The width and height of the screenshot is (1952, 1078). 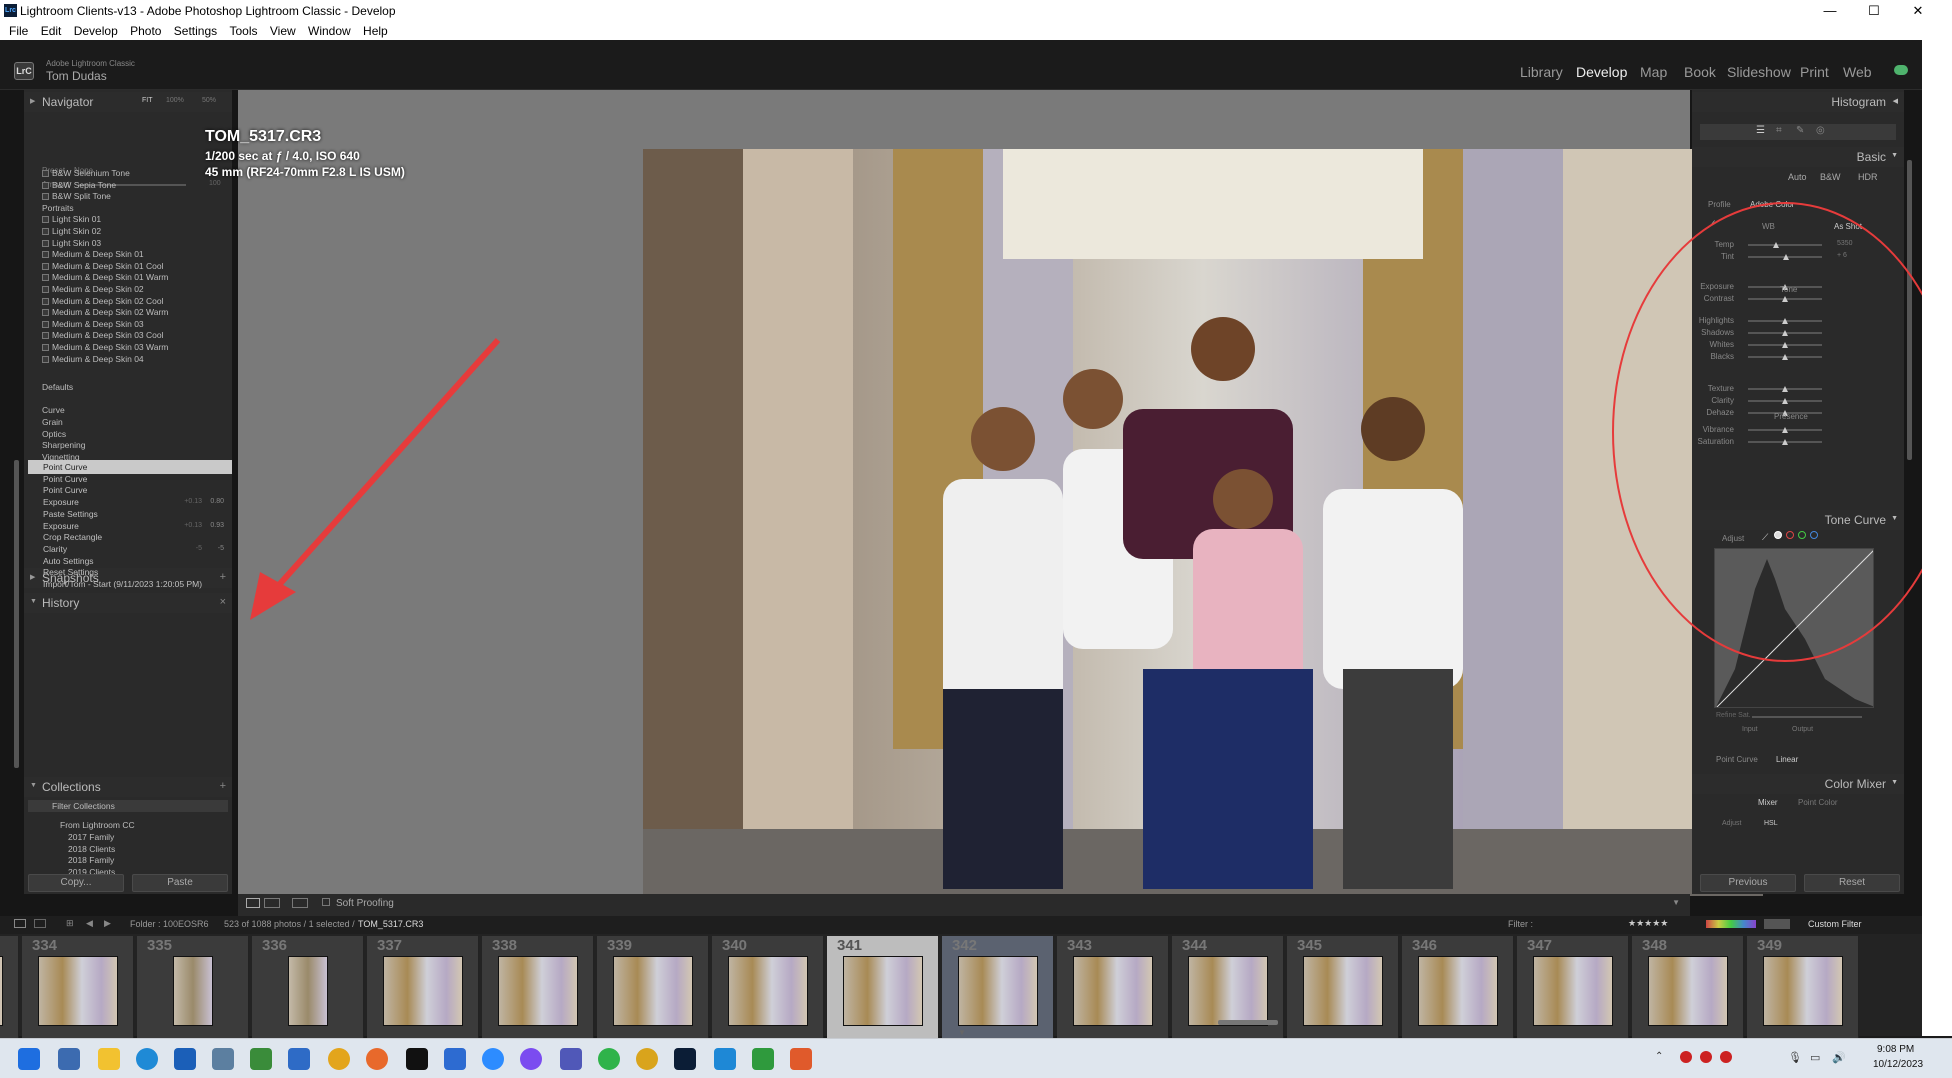 I want to click on color-label-filter, so click(x=1731, y=924).